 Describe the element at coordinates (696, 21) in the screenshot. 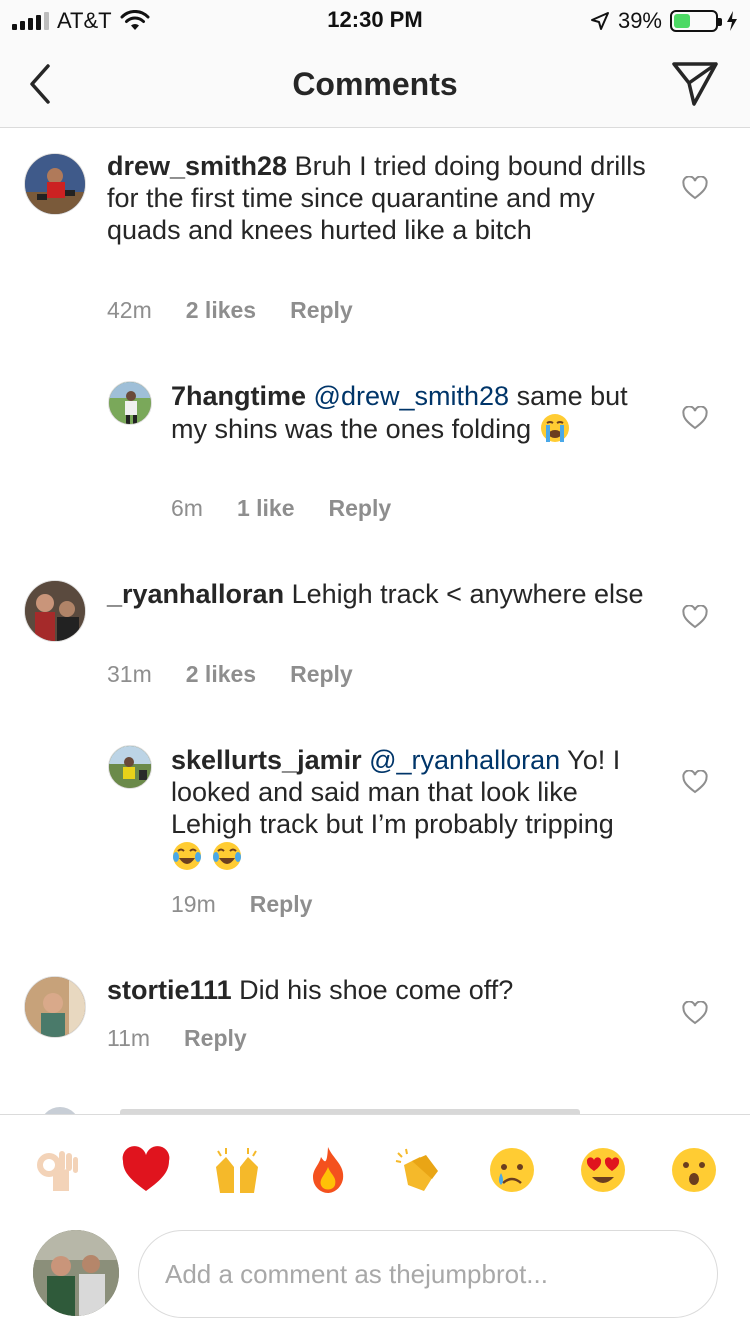

I see `battery-icon` at that location.